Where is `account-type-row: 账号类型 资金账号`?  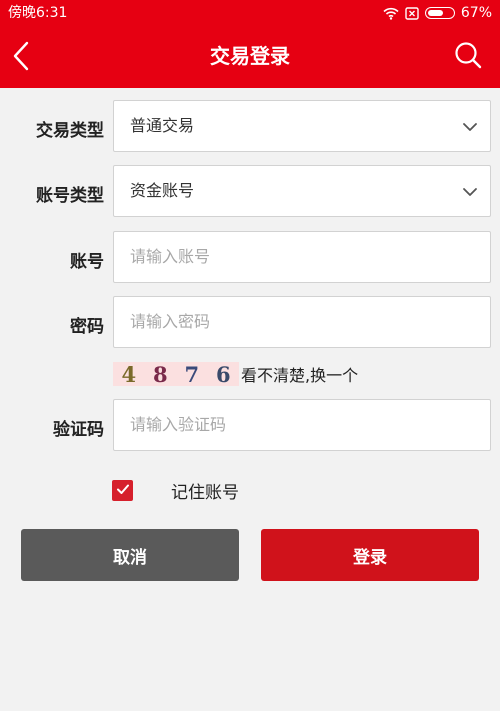
account-type-row: 账号类型 资金账号 is located at coordinates (250, 191).